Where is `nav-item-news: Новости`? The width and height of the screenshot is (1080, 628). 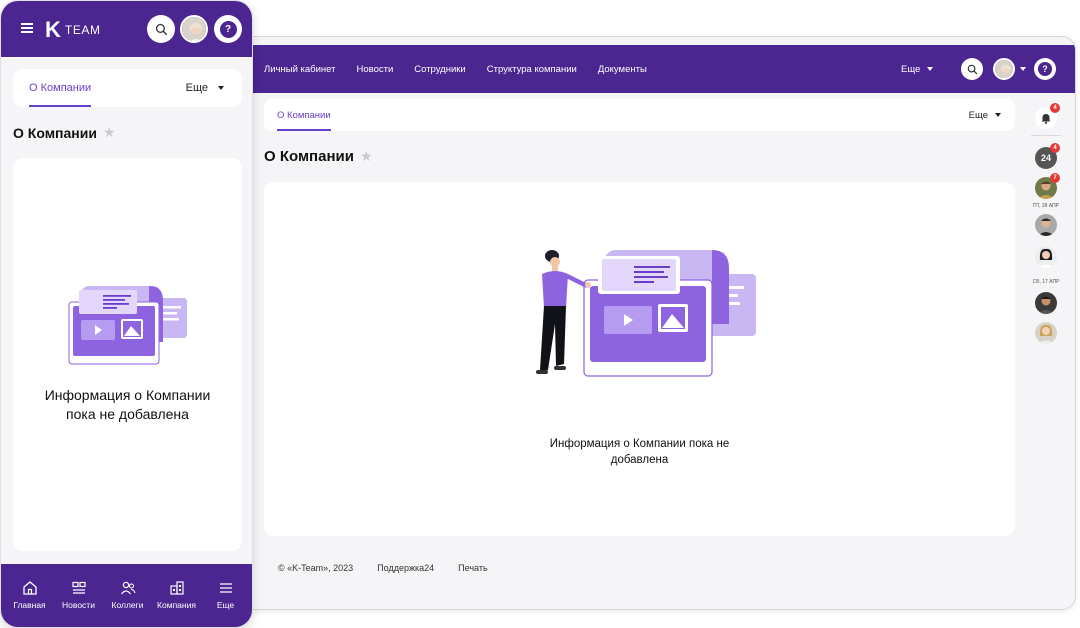 nav-item-news: Новости is located at coordinates (374, 69).